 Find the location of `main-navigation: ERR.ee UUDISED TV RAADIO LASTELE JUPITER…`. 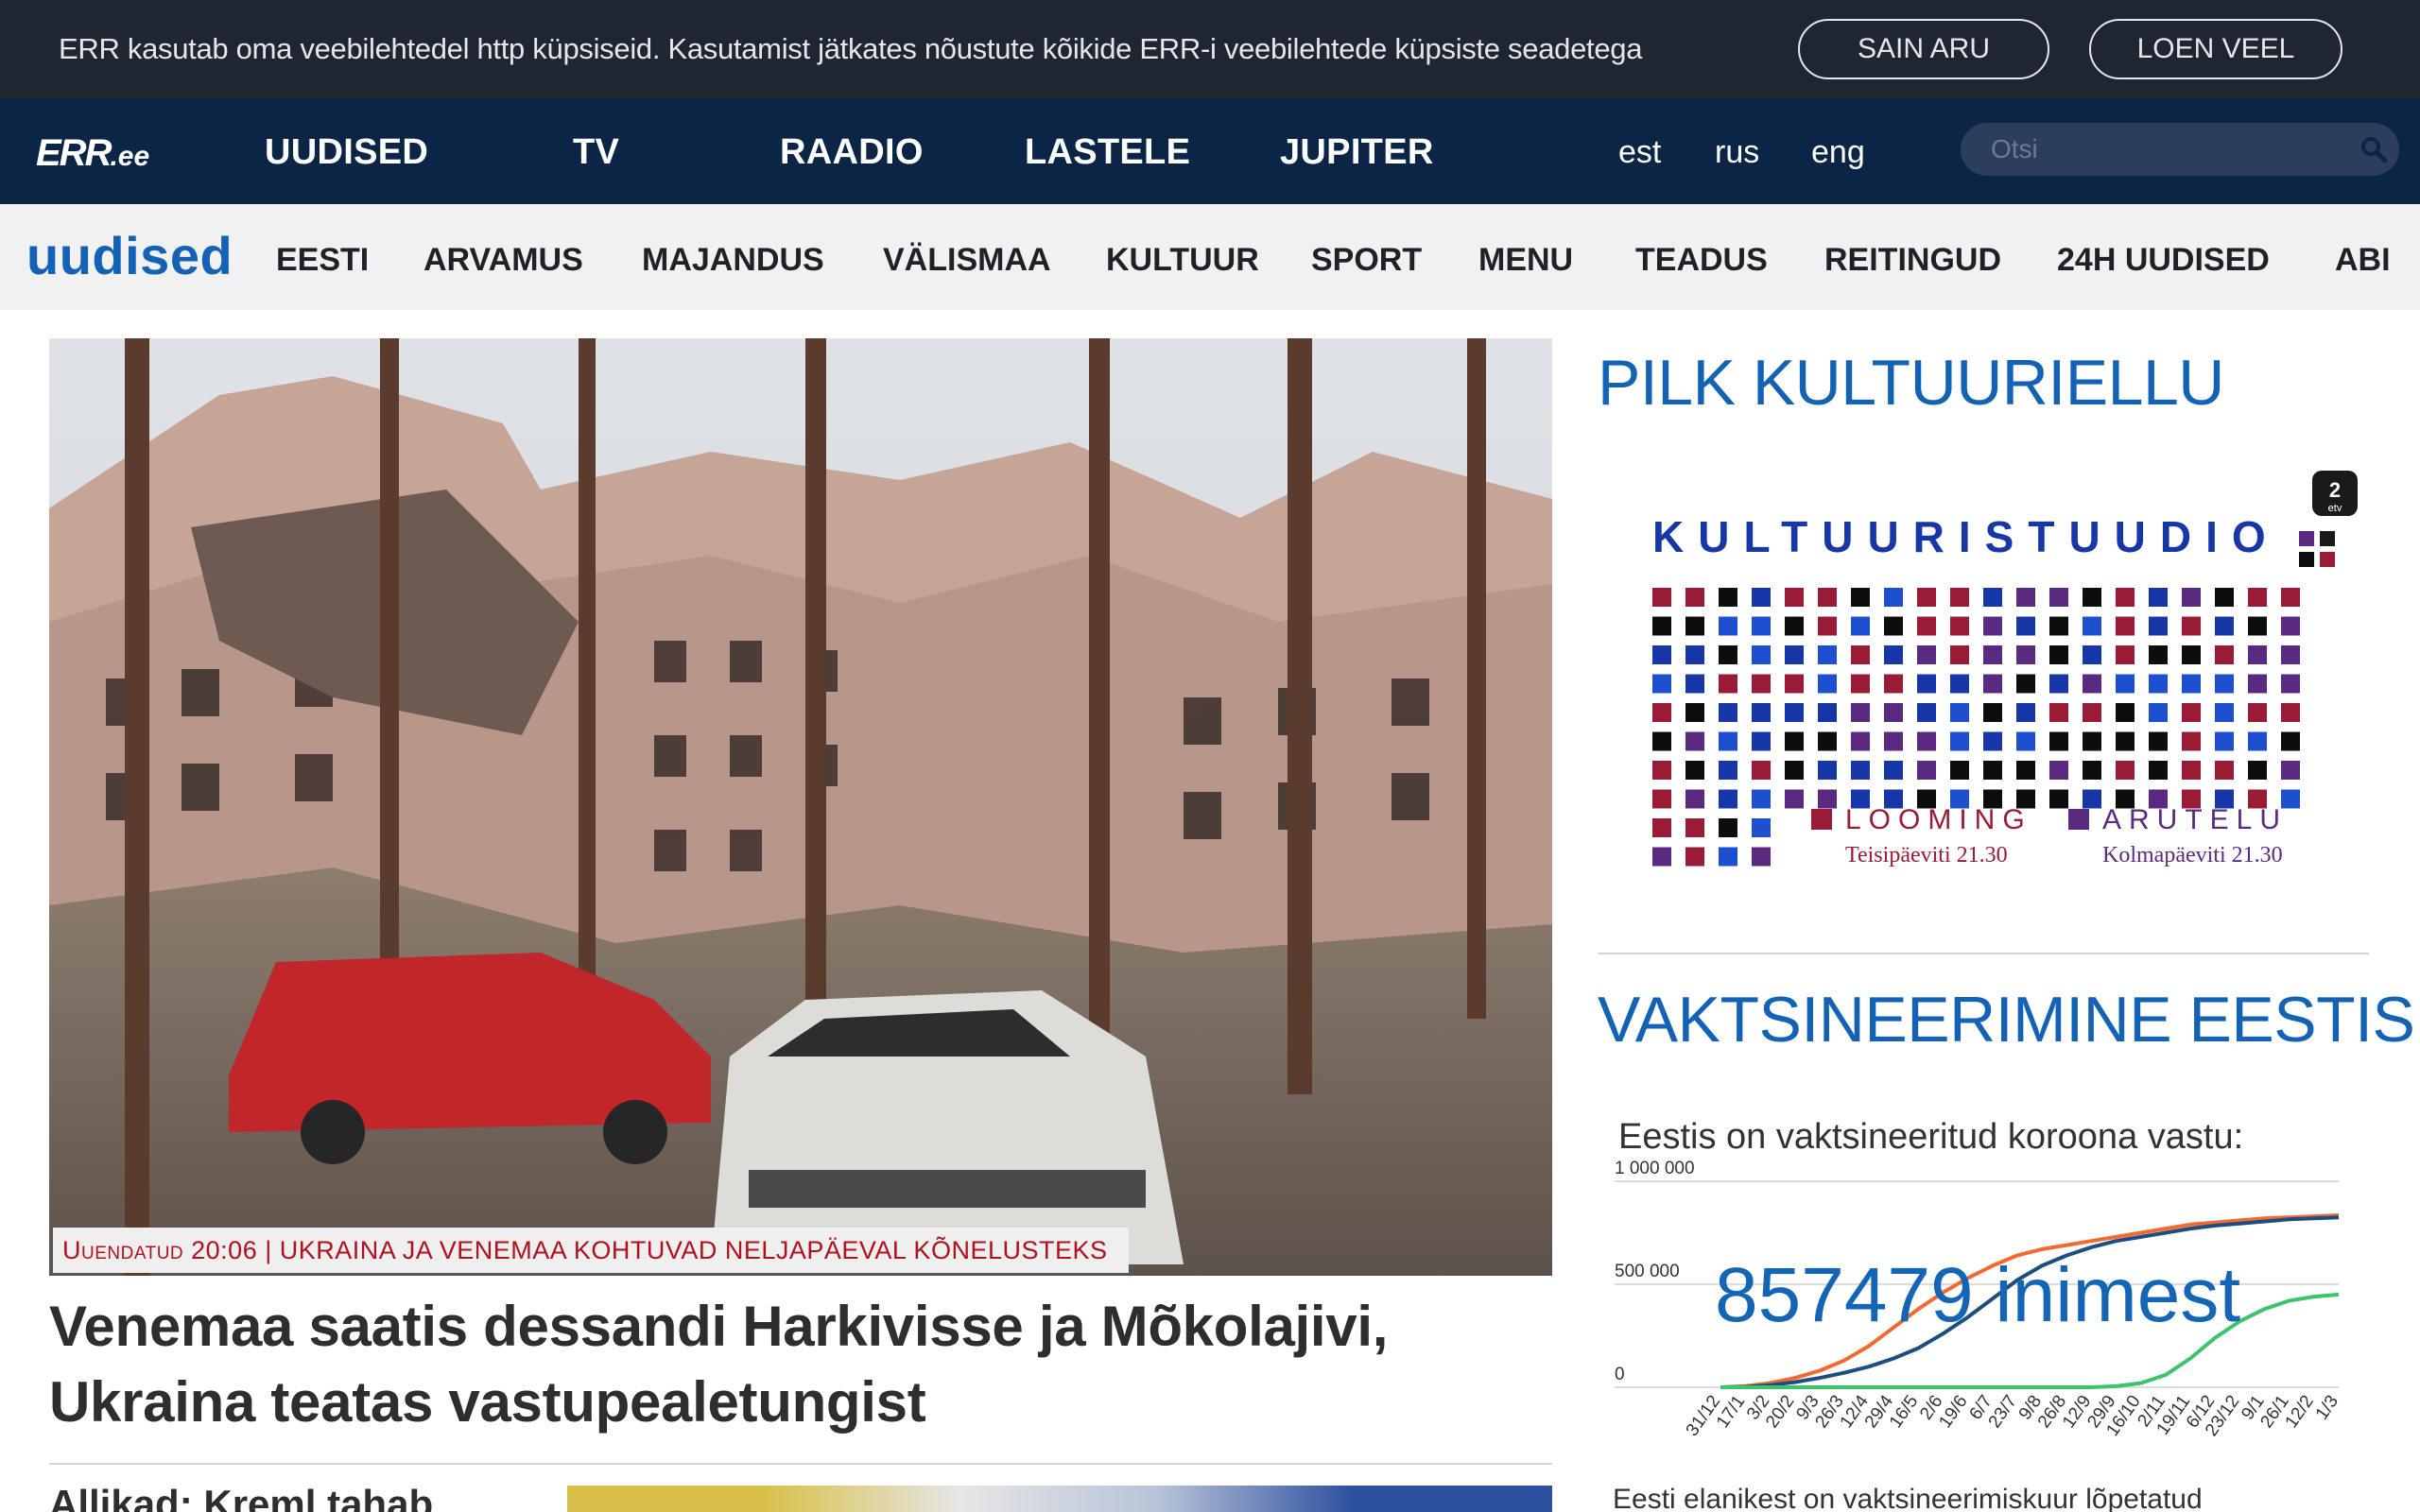

main-navigation: ERR.ee UUDISED TV RAADIO LASTELE JUPITER… is located at coordinates (1210, 151).